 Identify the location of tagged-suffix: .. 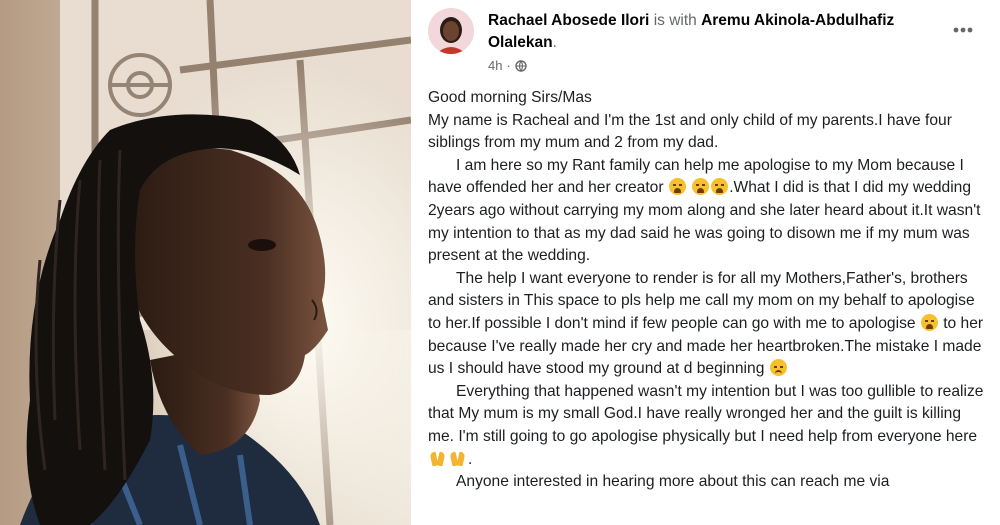
(554, 42).